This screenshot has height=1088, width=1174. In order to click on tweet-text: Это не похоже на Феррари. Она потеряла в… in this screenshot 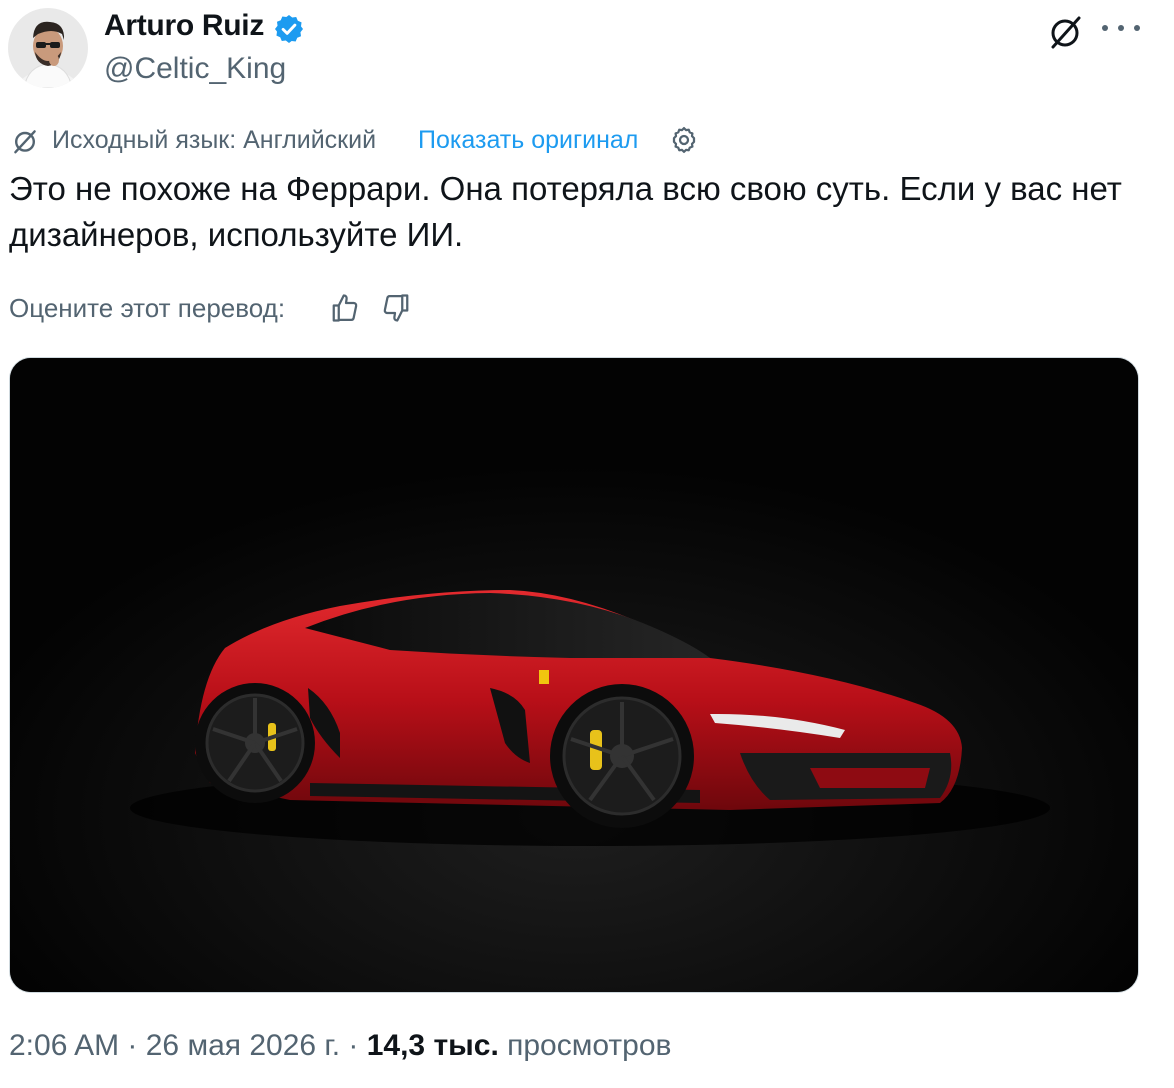, I will do `click(565, 211)`.